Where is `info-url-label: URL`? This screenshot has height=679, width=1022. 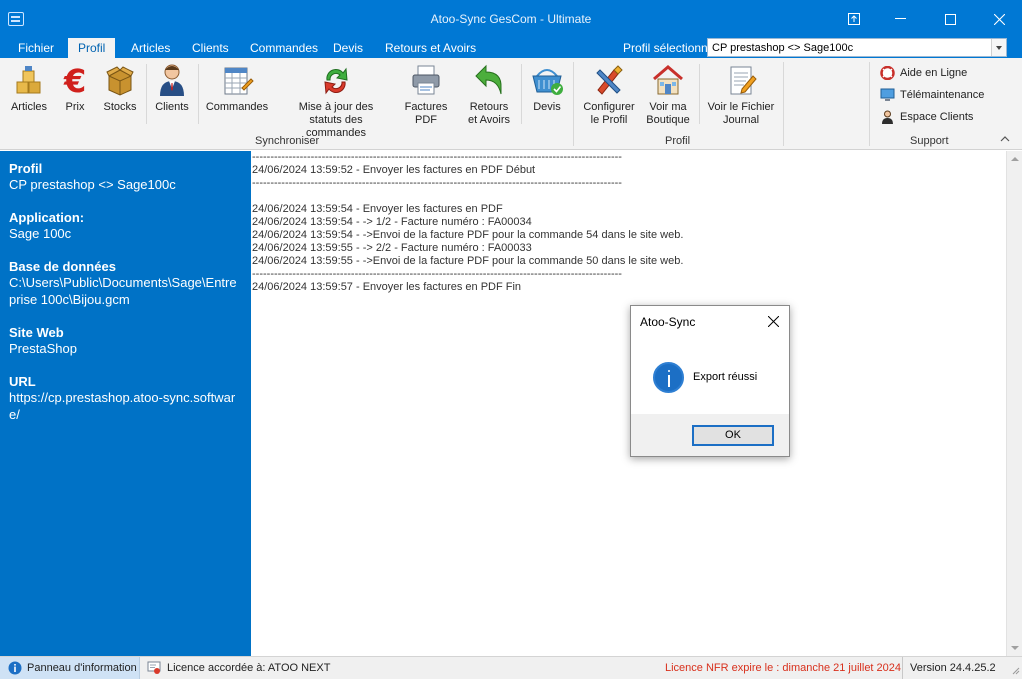 info-url-label: URL is located at coordinates (22, 381).